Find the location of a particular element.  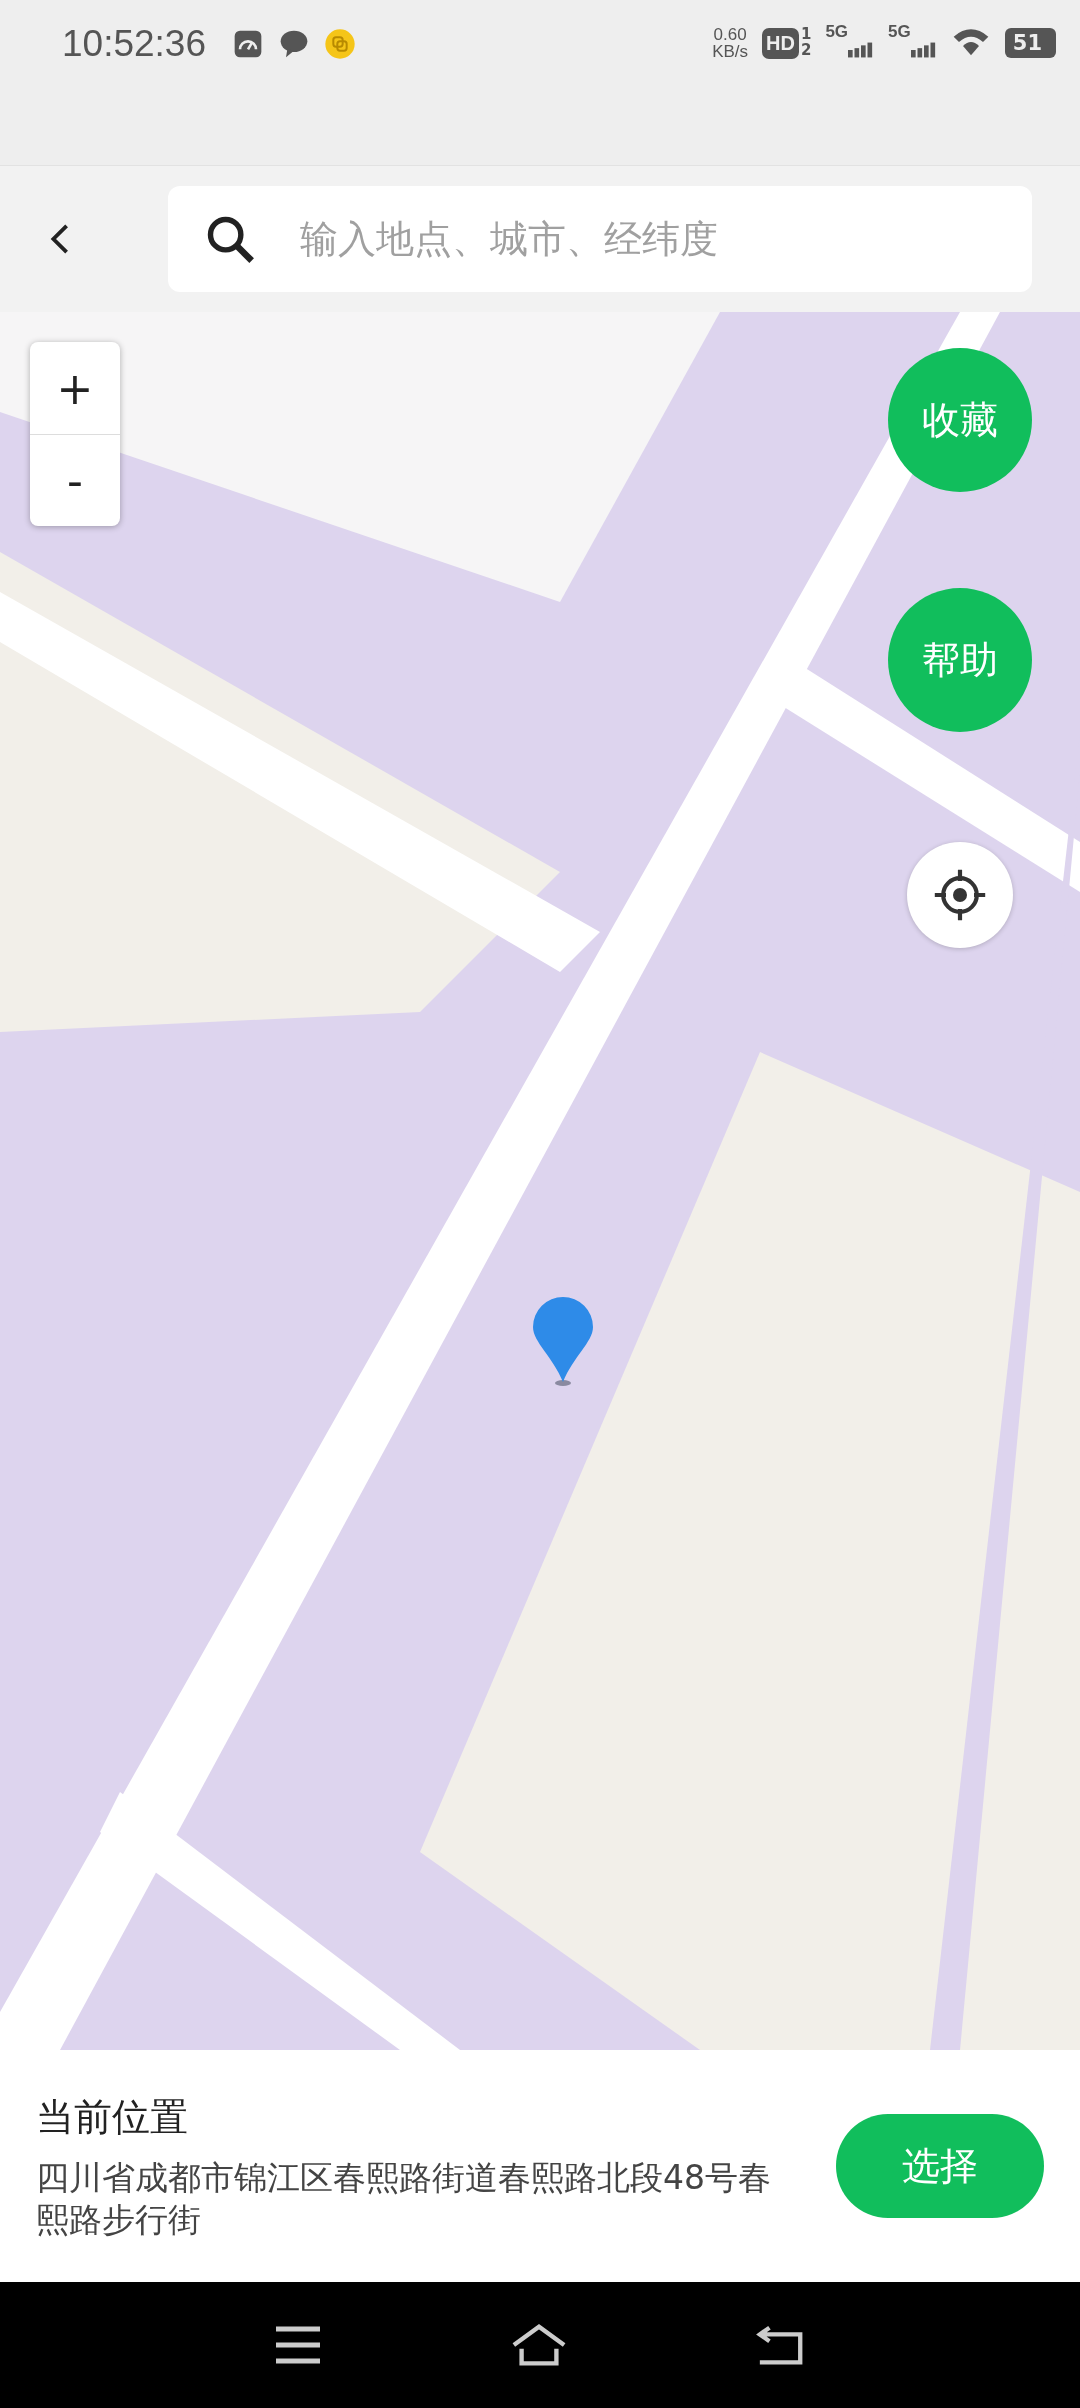

search-field: 输入地点、城市、经纬度 is located at coordinates (600, 239).